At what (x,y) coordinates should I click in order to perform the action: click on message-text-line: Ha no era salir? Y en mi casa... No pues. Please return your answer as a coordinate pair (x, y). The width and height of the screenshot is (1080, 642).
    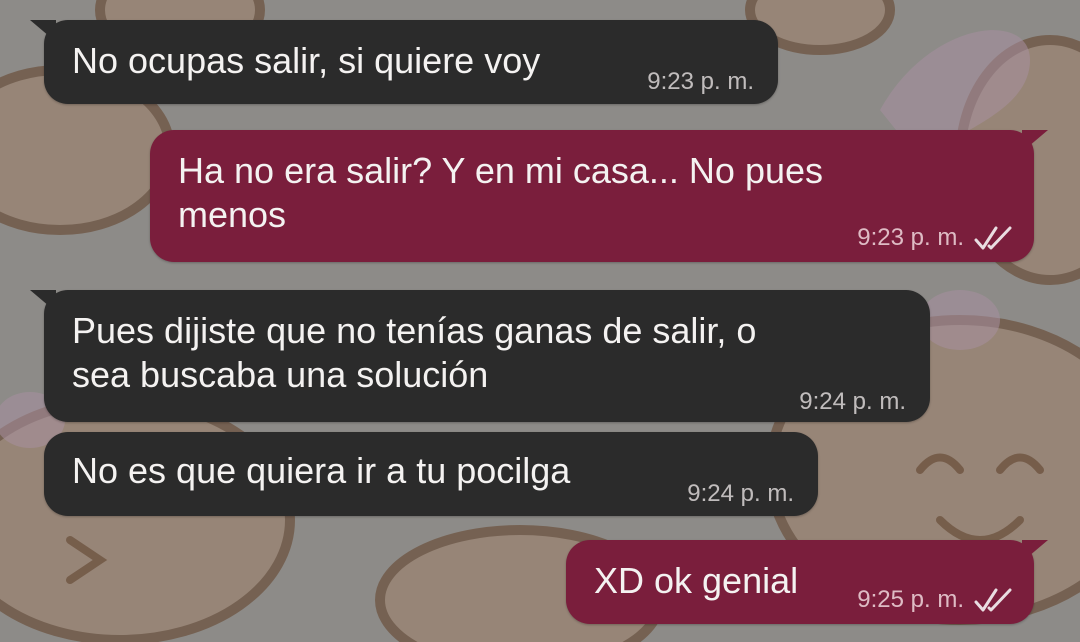
    Looking at the image, I should click on (501, 170).